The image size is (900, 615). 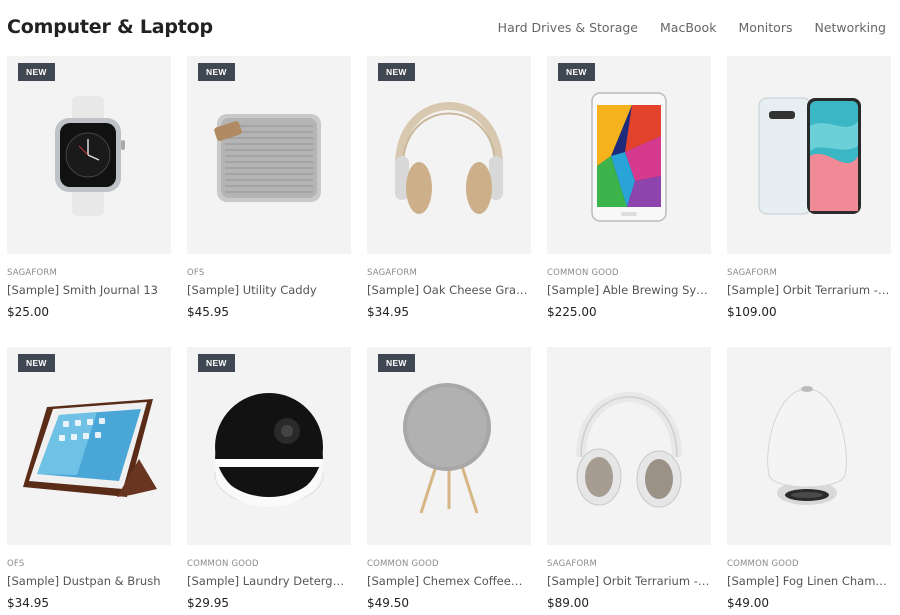 What do you see at coordinates (568, 603) in the screenshot?
I see `product-price: $89.00` at bounding box center [568, 603].